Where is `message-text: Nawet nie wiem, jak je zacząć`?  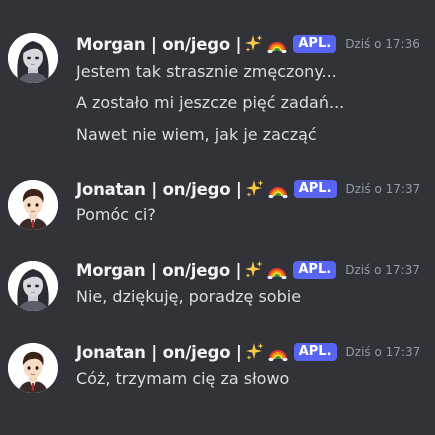 message-text: Nawet nie wiem, jak je zacząć is located at coordinates (196, 134).